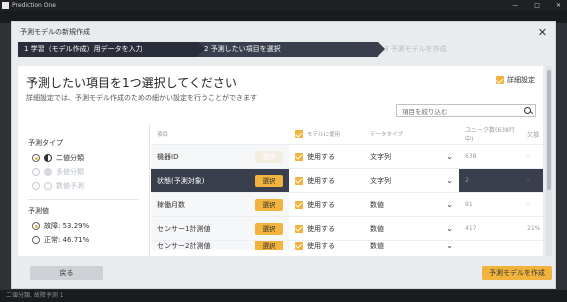 The height and width of the screenshot is (302, 567). Describe the element at coordinates (500, 80) in the screenshot. I see `checkbox-icon` at that location.